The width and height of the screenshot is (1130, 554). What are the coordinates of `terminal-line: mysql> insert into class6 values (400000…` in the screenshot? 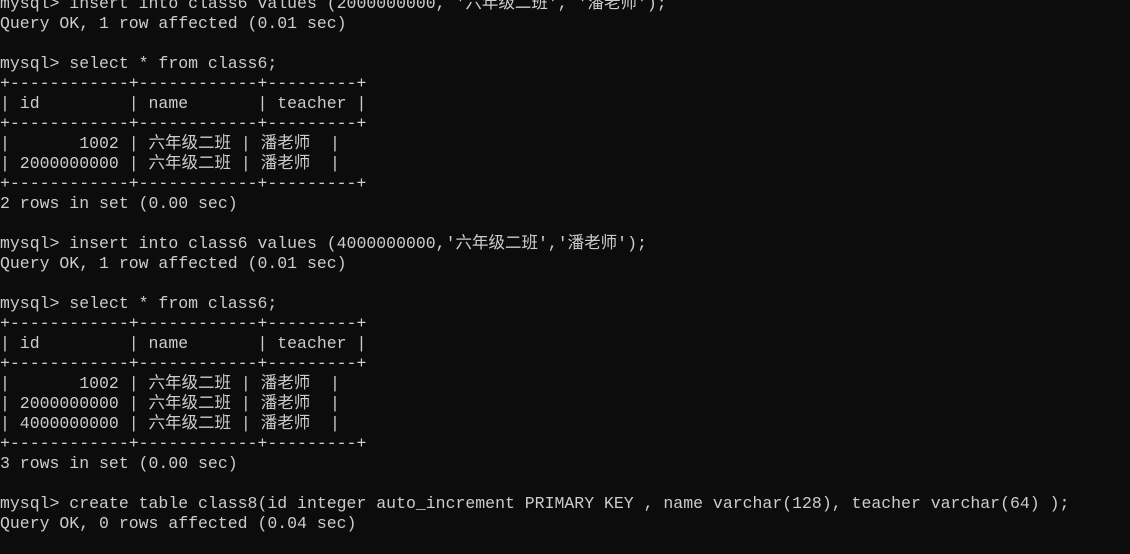 It's located at (323, 243).